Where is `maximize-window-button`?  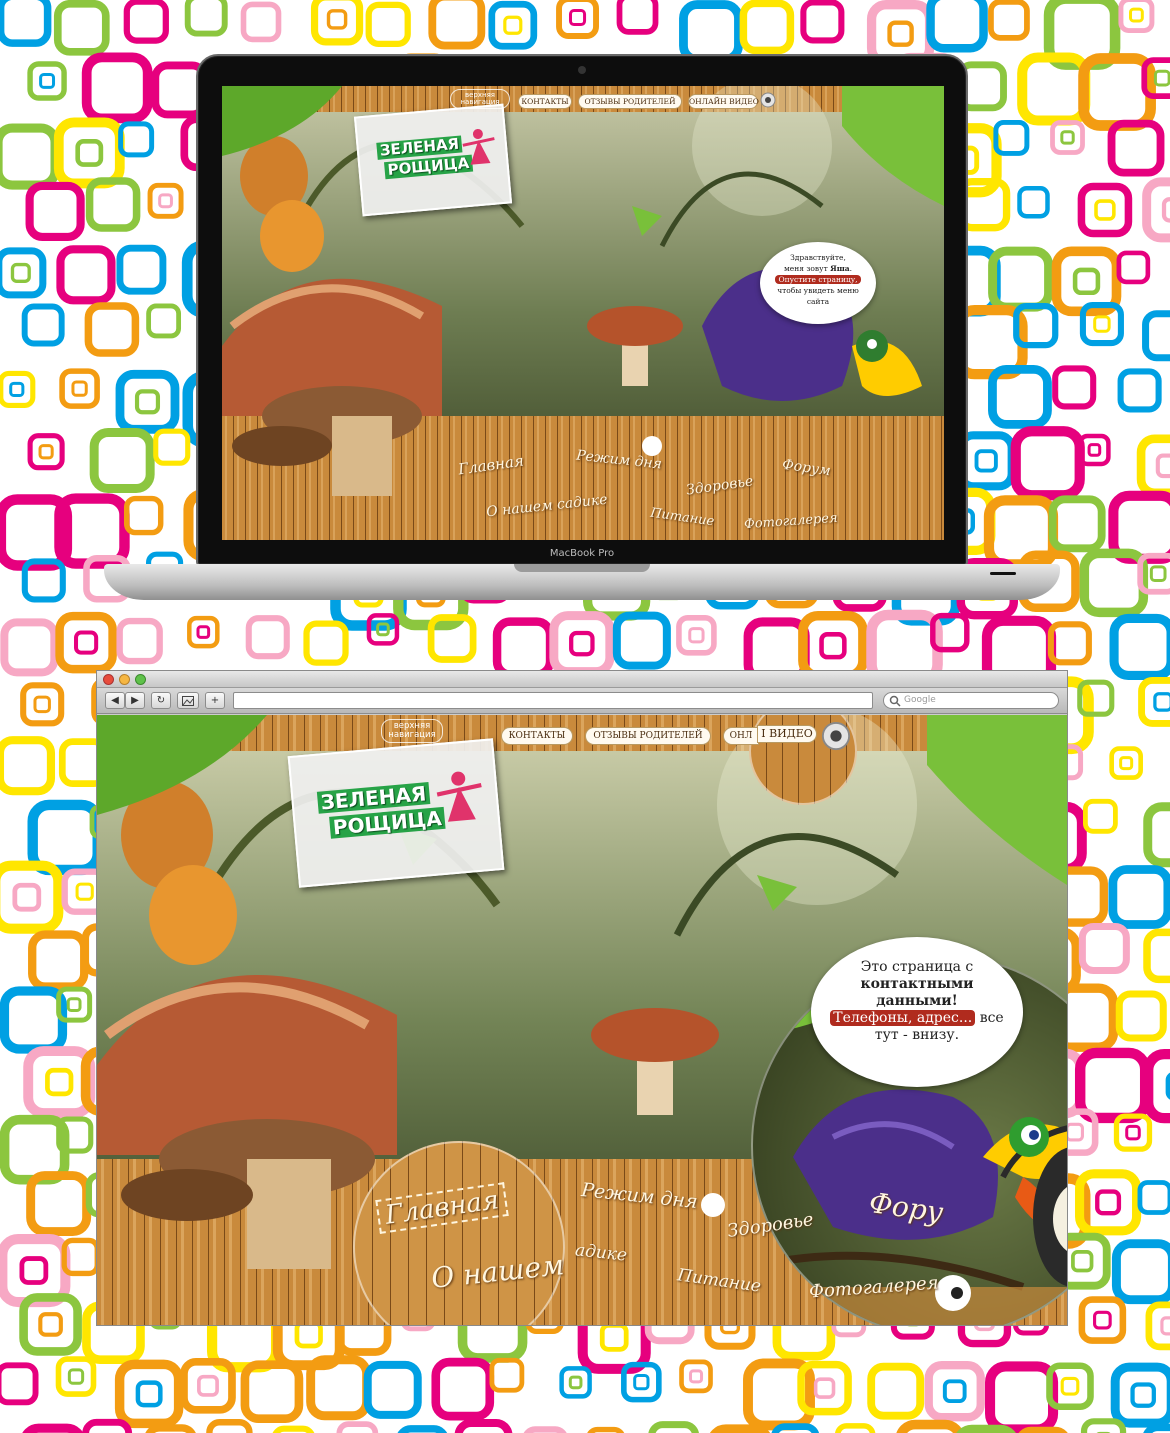 maximize-window-button is located at coordinates (140, 679).